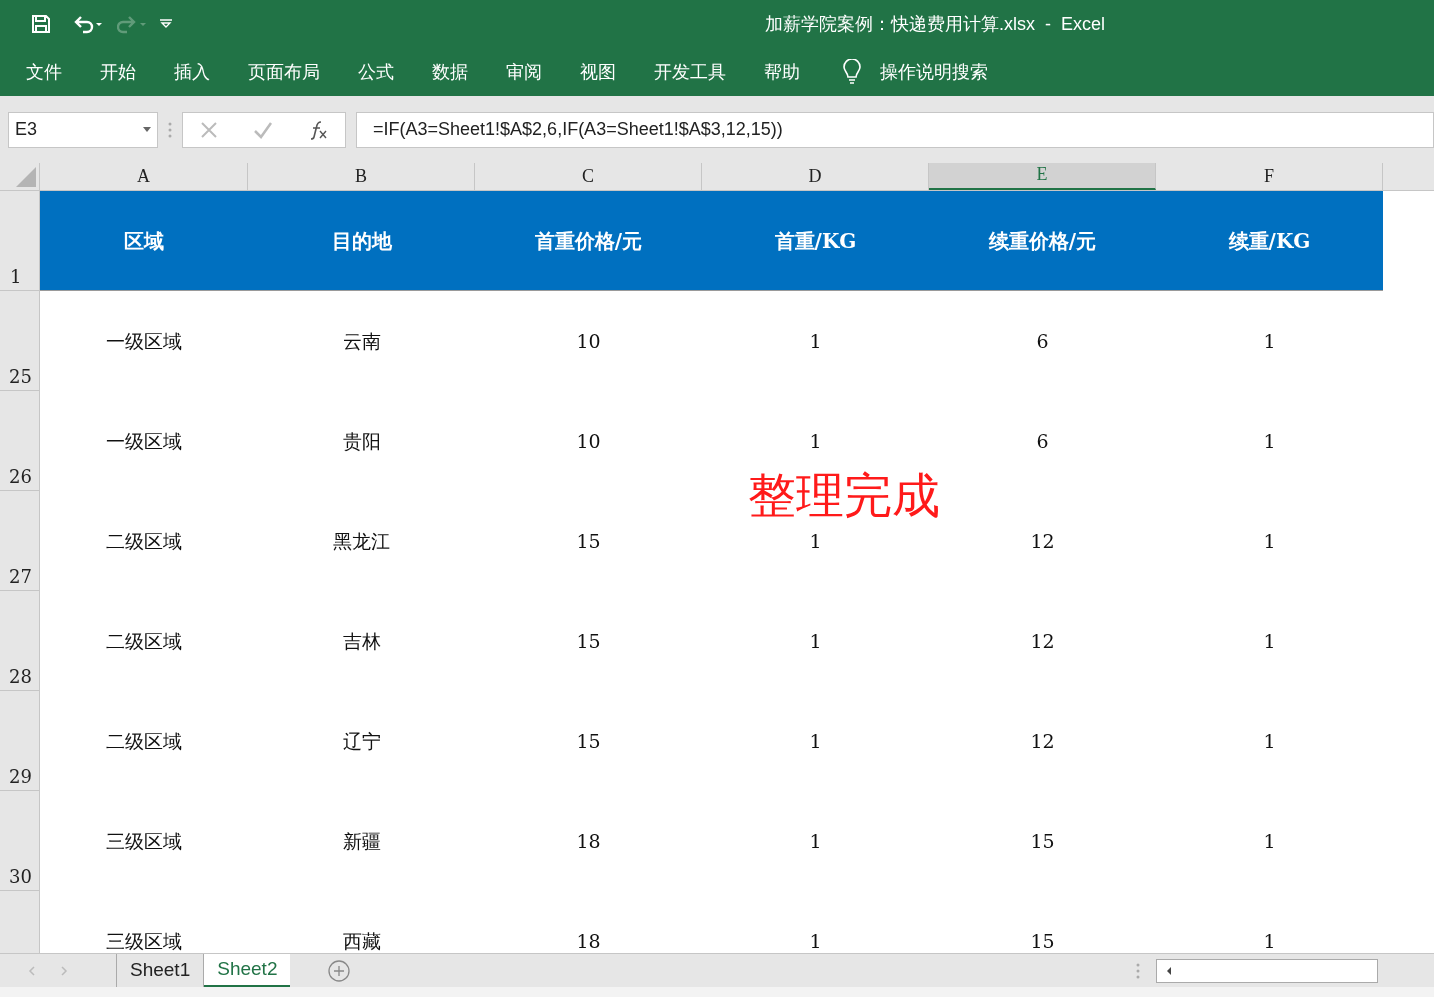 The height and width of the screenshot is (997, 1434). I want to click on table-cell-text: 贵阳, so click(361, 441).